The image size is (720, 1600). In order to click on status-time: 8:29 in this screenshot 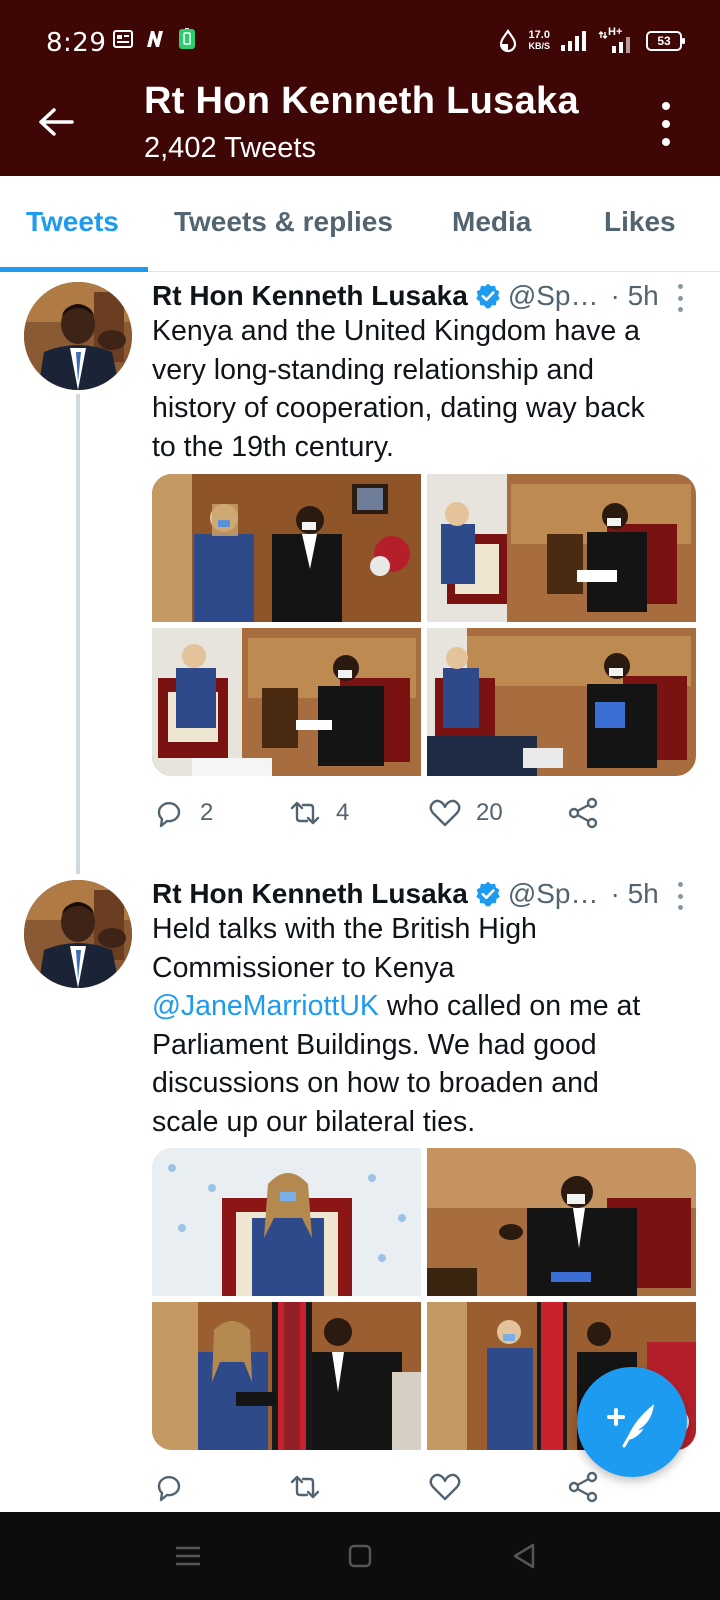, I will do `click(76, 43)`.